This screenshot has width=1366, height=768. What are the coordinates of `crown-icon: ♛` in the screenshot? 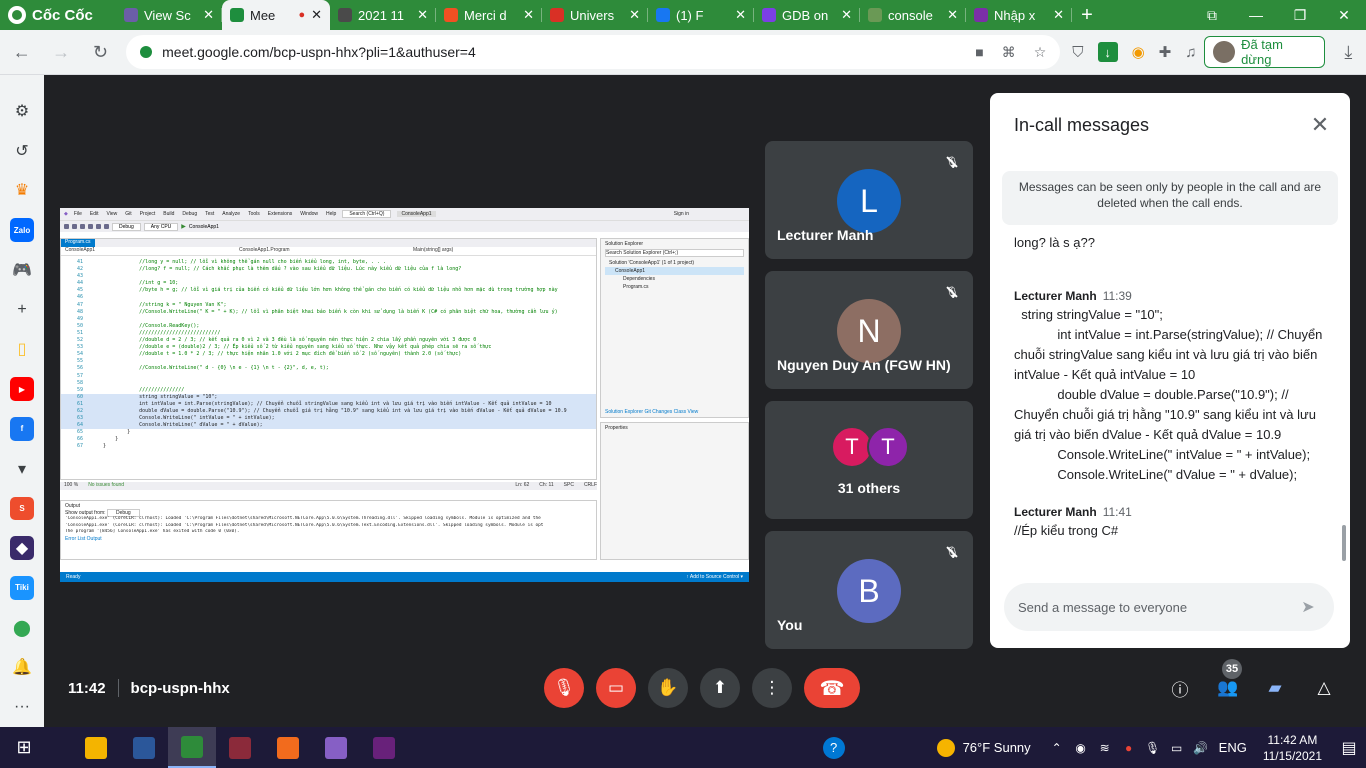 It's located at (22, 191).